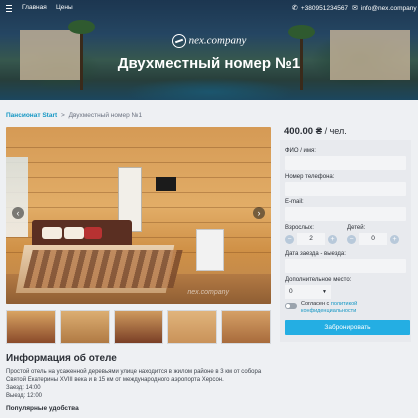  I want to click on name-label: ФИО / имя:, so click(300, 151).